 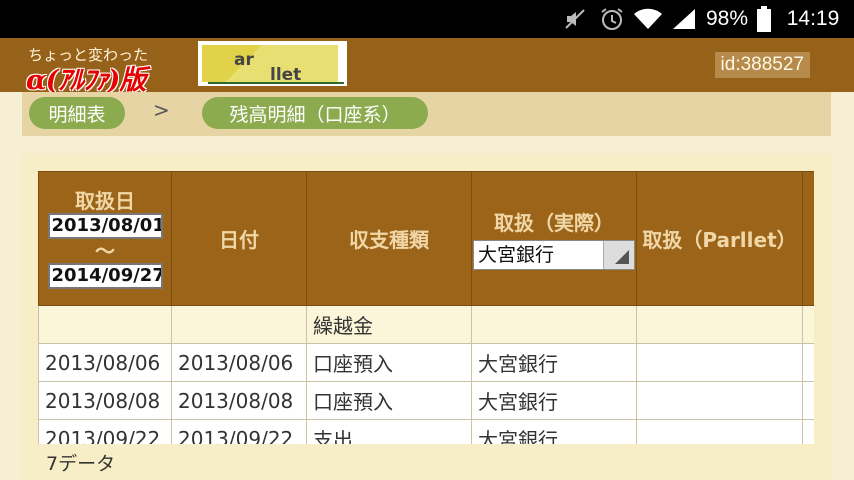 I want to click on alarm-icon, so click(x=612, y=19).